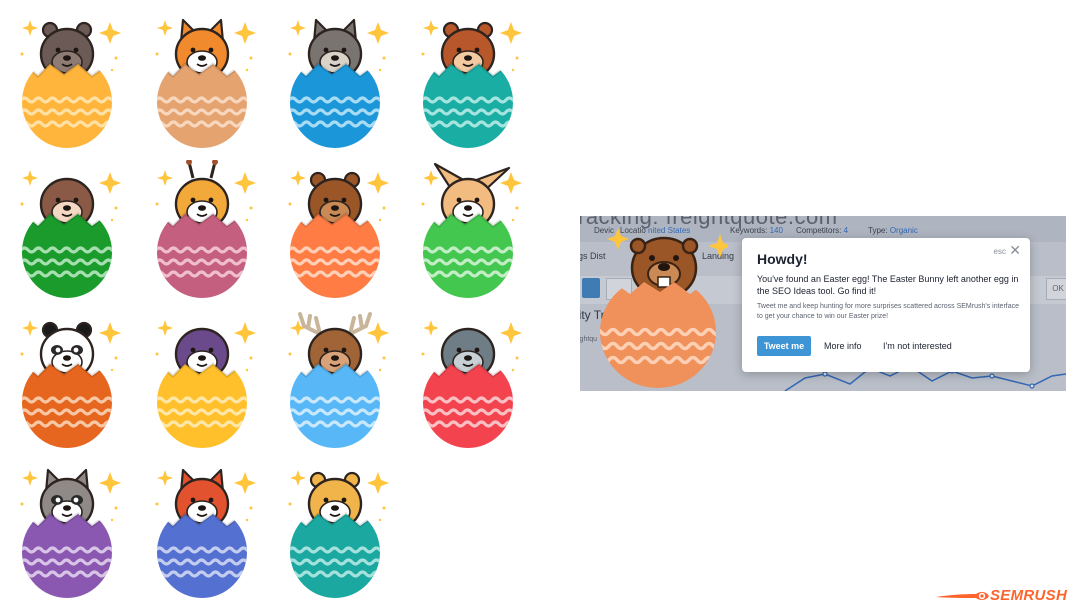 This screenshot has width=1085, height=611. Describe the element at coordinates (999, 251) in the screenshot. I see `esc-hint: esc` at that location.